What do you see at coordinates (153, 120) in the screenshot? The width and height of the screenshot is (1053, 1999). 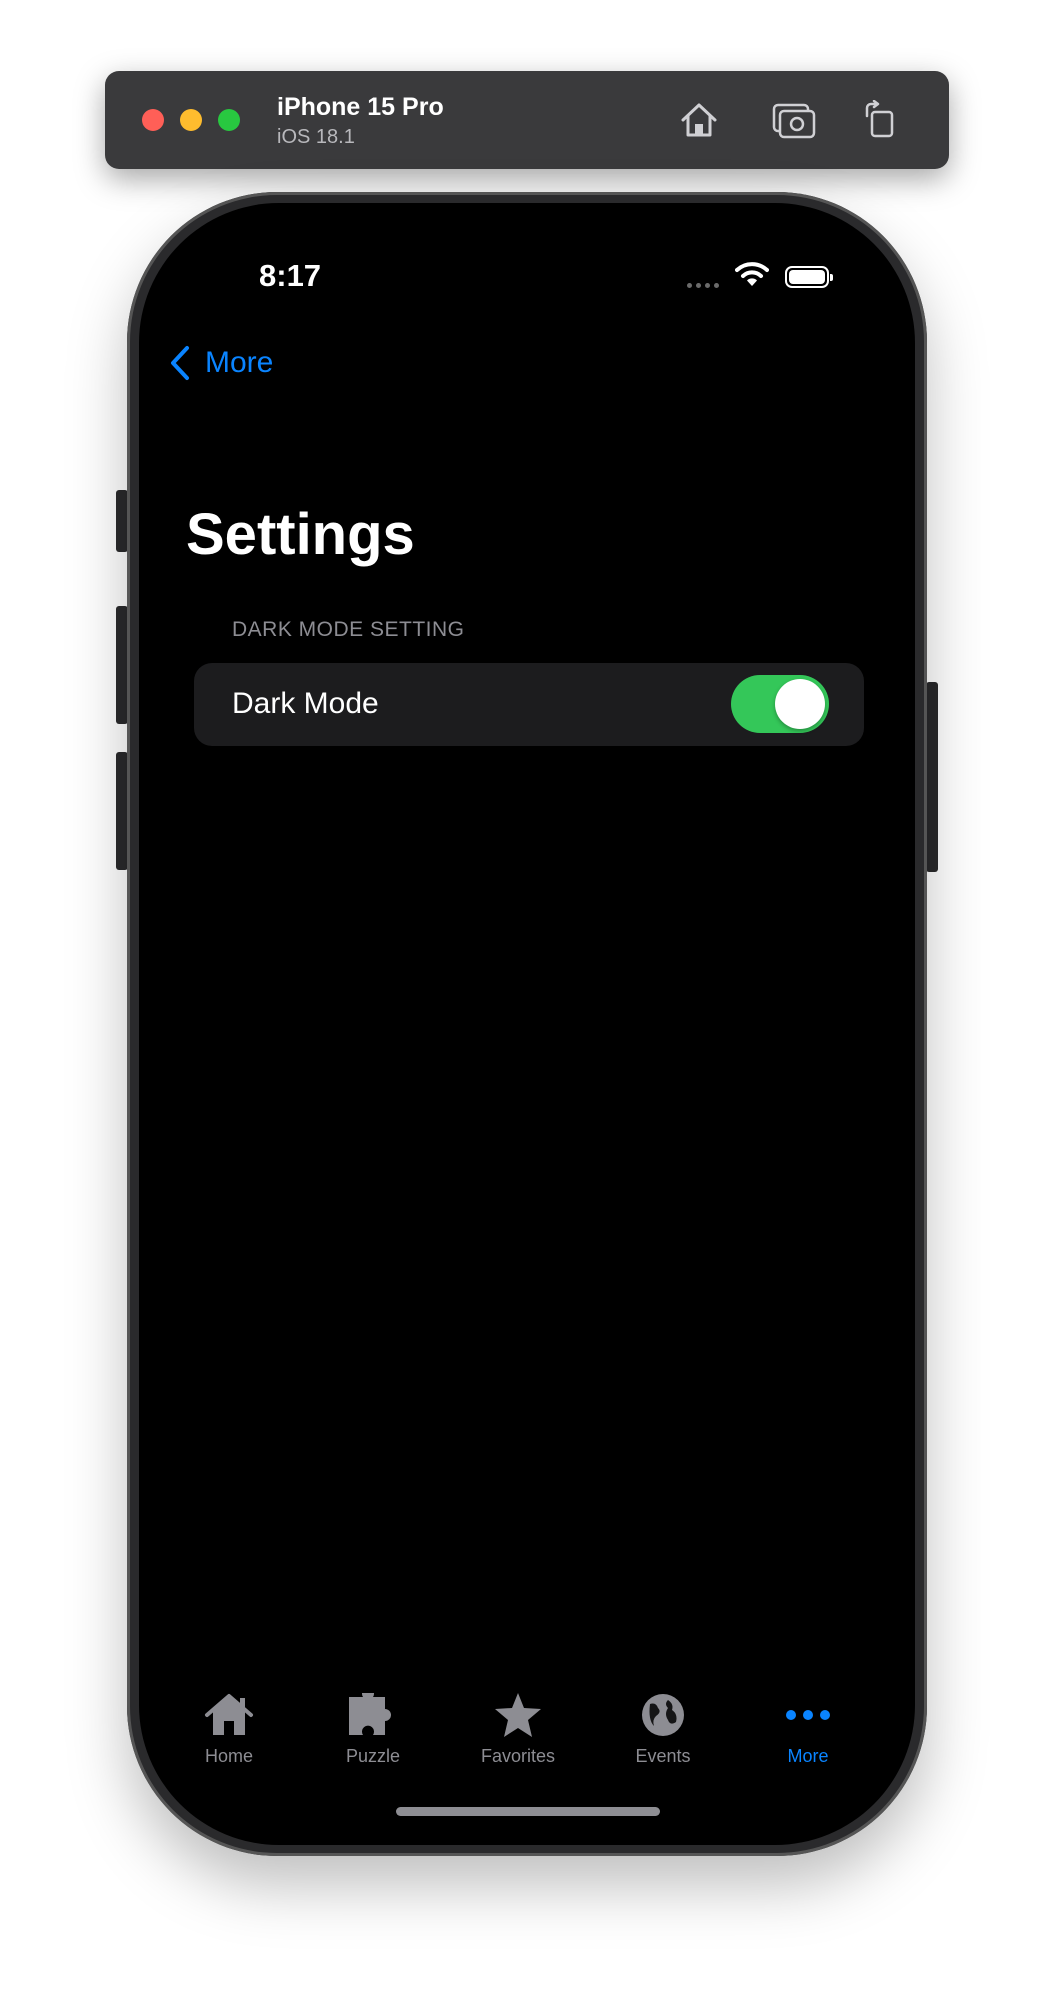 I see `close-window-button` at bounding box center [153, 120].